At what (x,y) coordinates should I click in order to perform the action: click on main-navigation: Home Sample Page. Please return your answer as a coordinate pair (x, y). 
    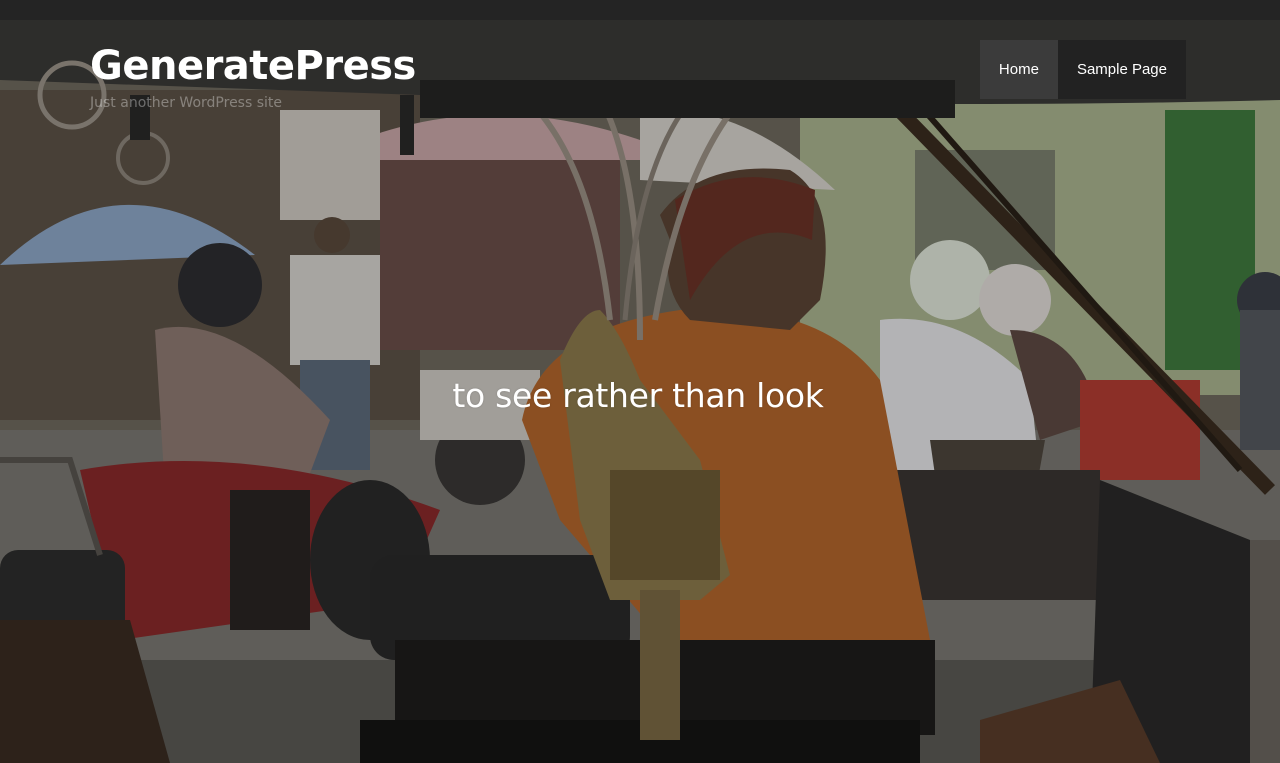
    Looking at the image, I should click on (1082, 69).